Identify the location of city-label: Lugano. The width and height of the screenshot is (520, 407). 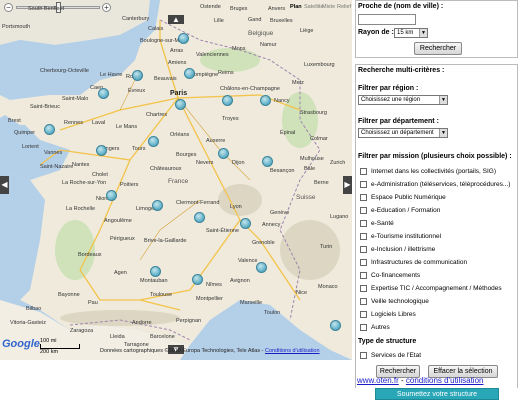
(339, 217).